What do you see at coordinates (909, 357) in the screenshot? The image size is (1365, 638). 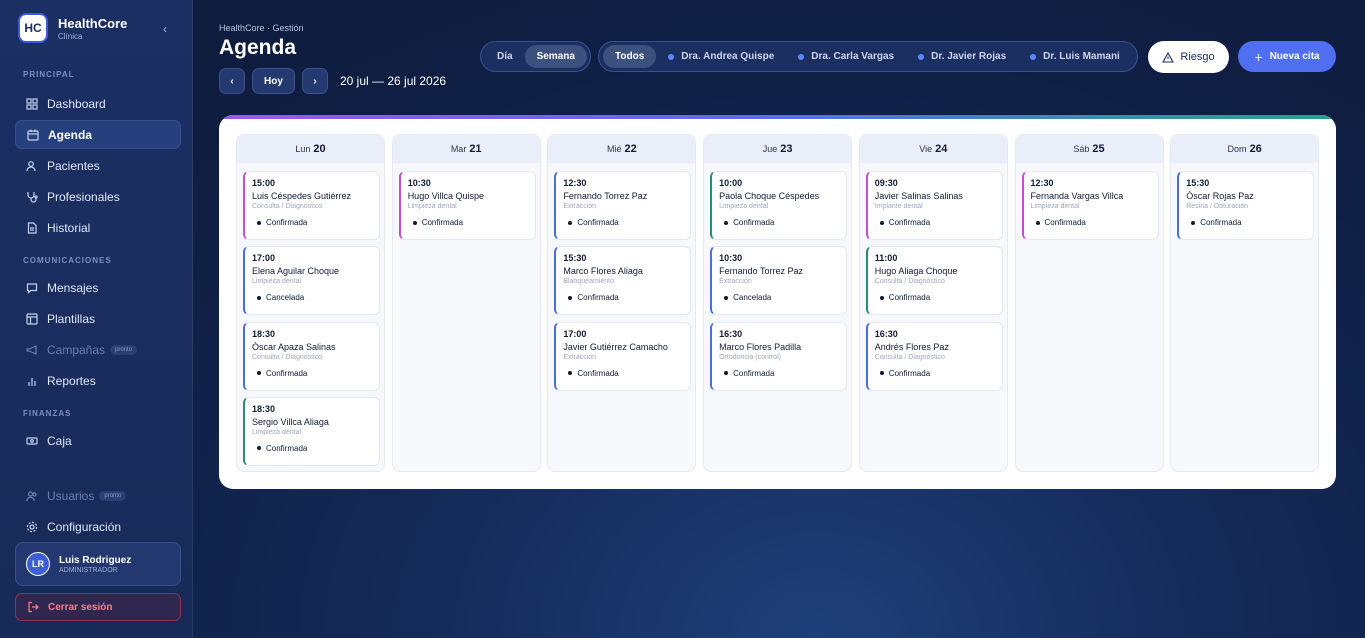 I see `treatment-type: Consulta / Diagnóstico` at bounding box center [909, 357].